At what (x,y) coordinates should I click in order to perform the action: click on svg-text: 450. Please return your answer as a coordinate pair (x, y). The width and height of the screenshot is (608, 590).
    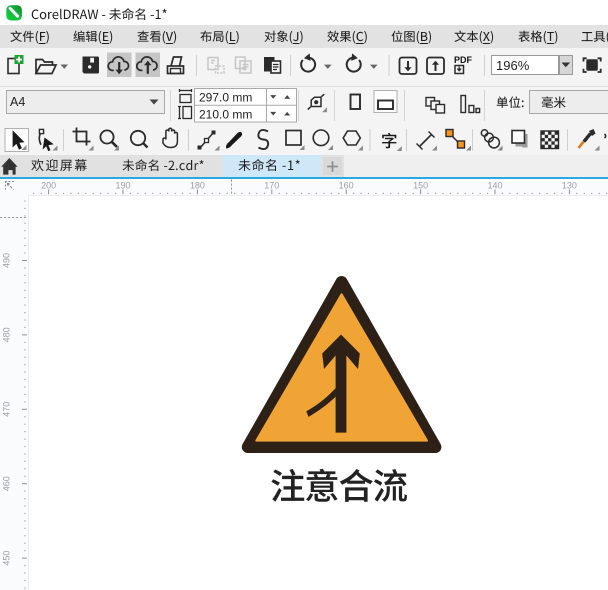
    Looking at the image, I should click on (7, 558).